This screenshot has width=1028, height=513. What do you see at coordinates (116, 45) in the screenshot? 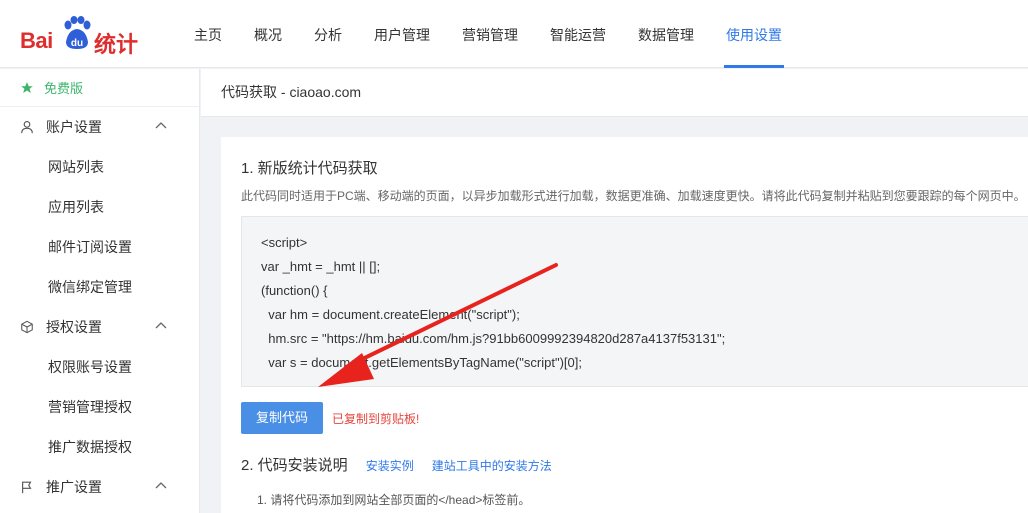
I see `logo-text-tongji: 统计` at bounding box center [116, 45].